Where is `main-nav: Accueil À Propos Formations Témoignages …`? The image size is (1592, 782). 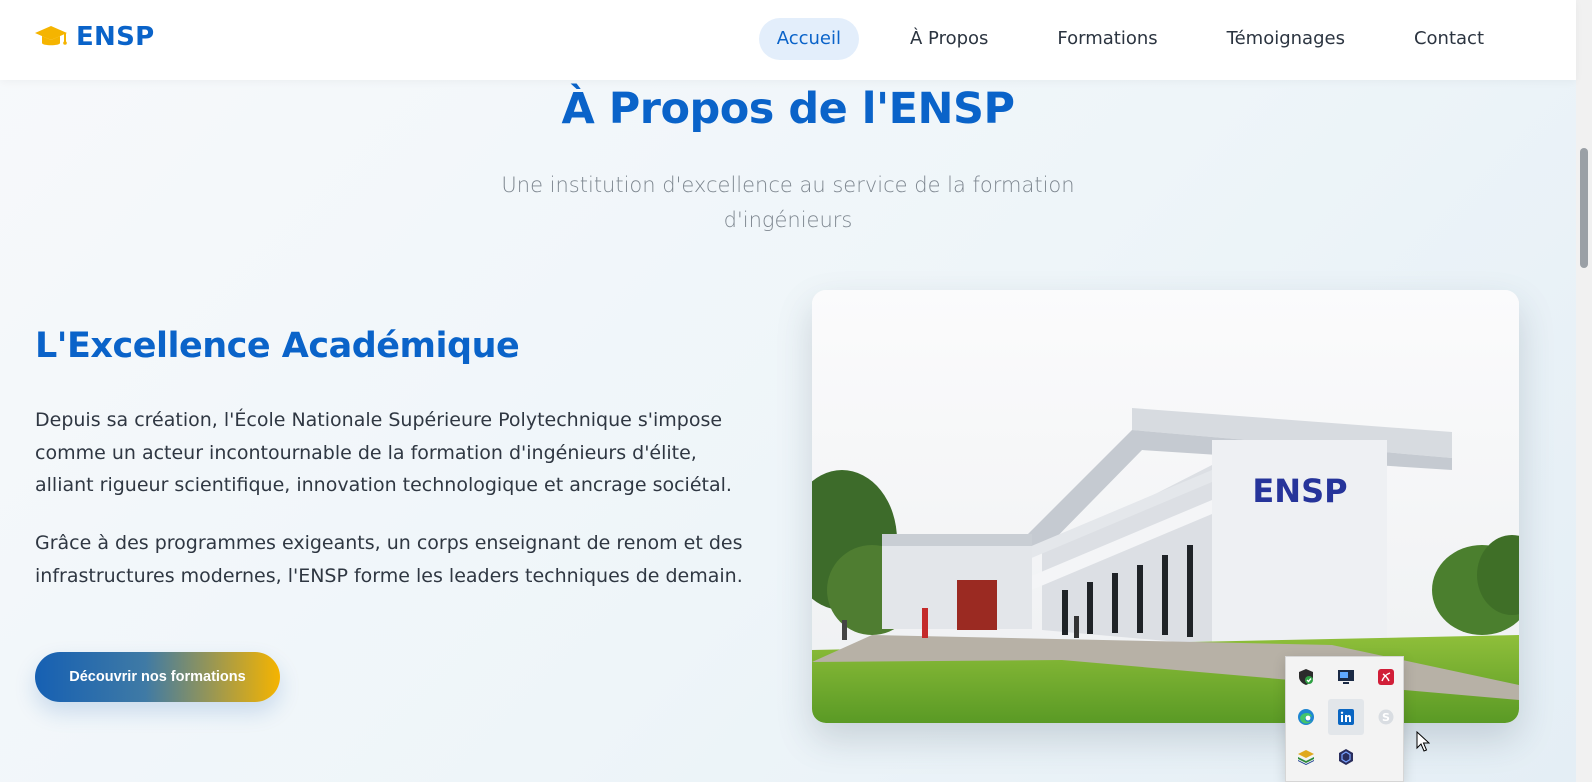 main-nav: Accueil À Propos Formations Témoignages … is located at coordinates (1114, 39).